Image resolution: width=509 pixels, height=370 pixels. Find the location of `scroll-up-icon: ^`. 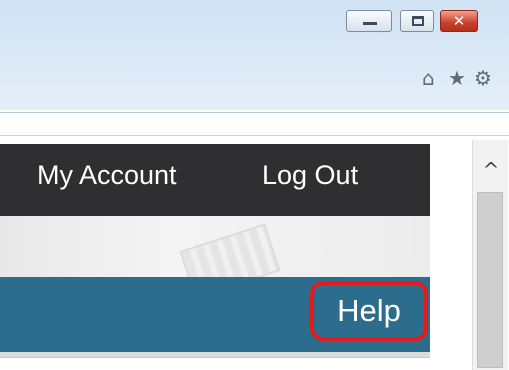

scroll-up-icon: ^ is located at coordinates (491, 170).